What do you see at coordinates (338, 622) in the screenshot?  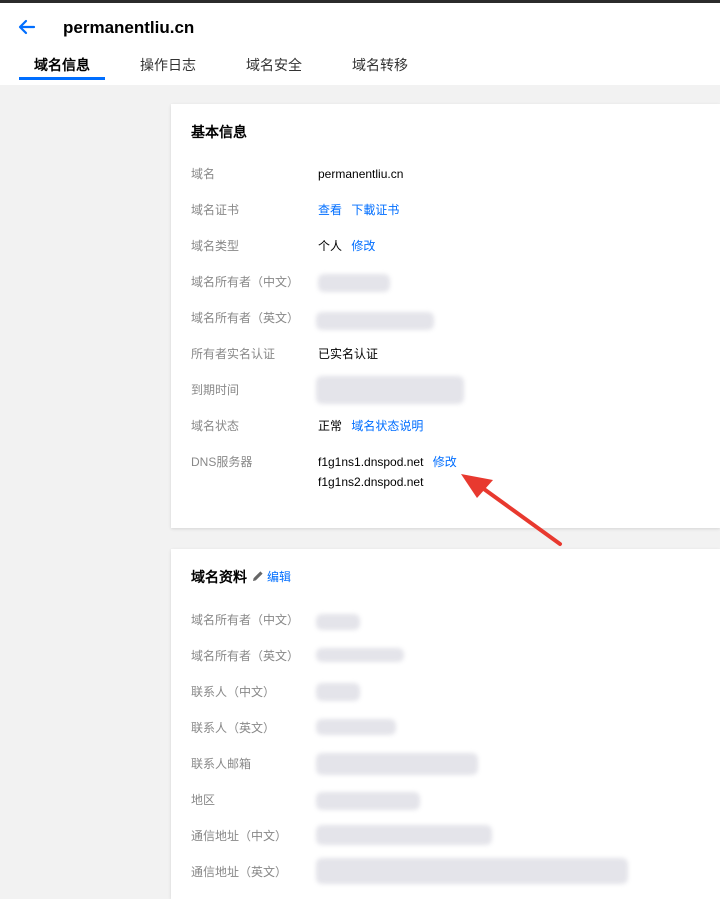 I see `redacted-profile-owner-cn` at bounding box center [338, 622].